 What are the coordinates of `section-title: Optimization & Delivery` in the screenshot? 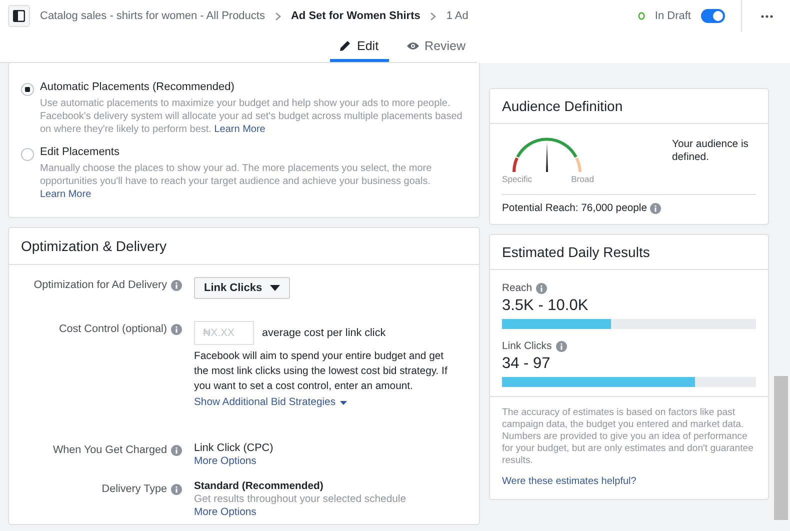 It's located at (244, 246).